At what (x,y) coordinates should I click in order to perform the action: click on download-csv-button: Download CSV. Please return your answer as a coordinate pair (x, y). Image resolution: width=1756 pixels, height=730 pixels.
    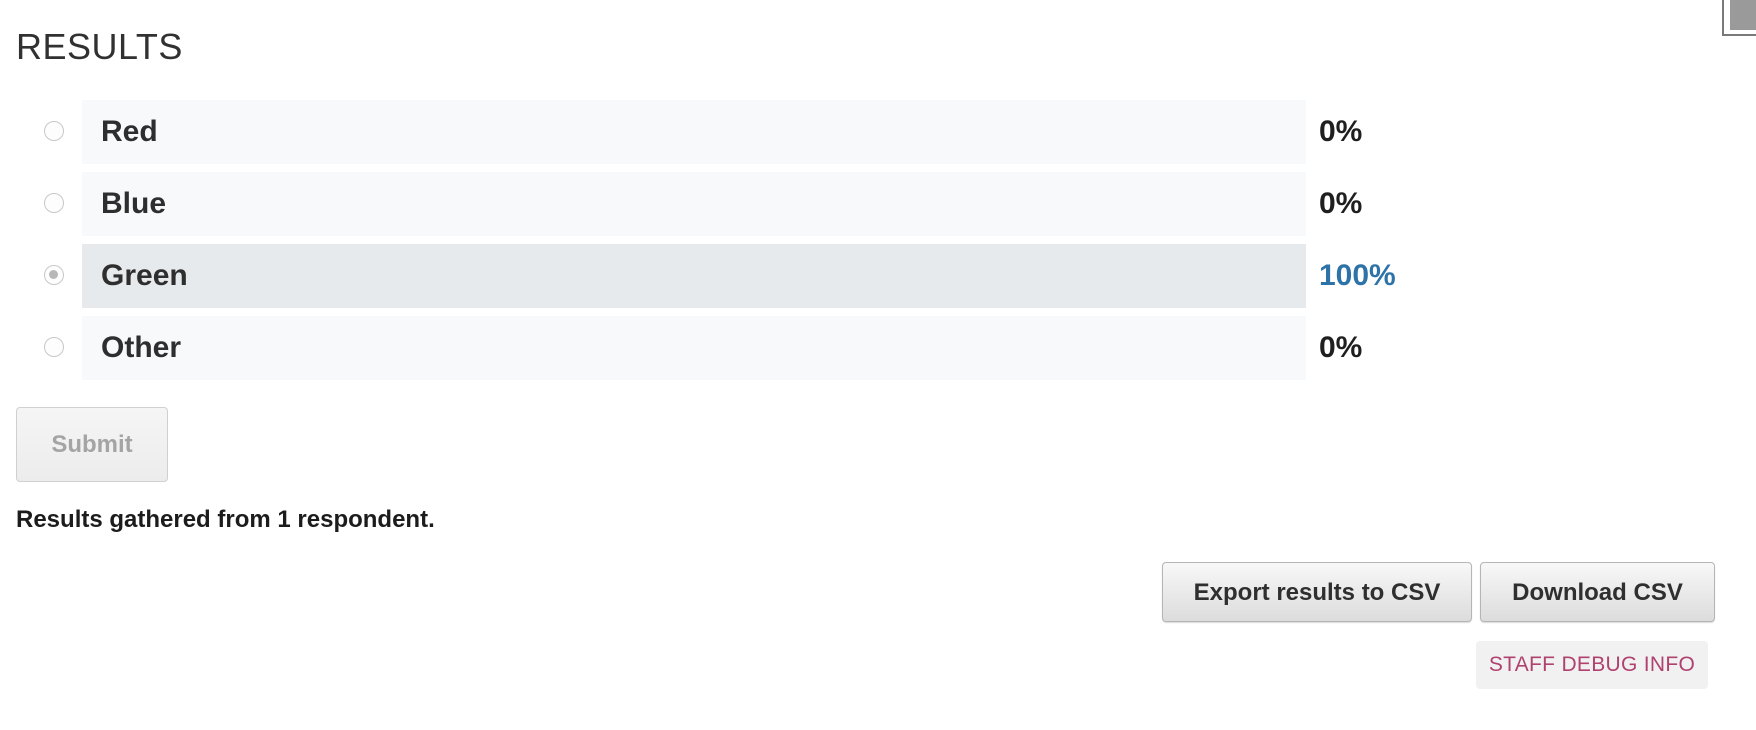
    Looking at the image, I should click on (1597, 592).